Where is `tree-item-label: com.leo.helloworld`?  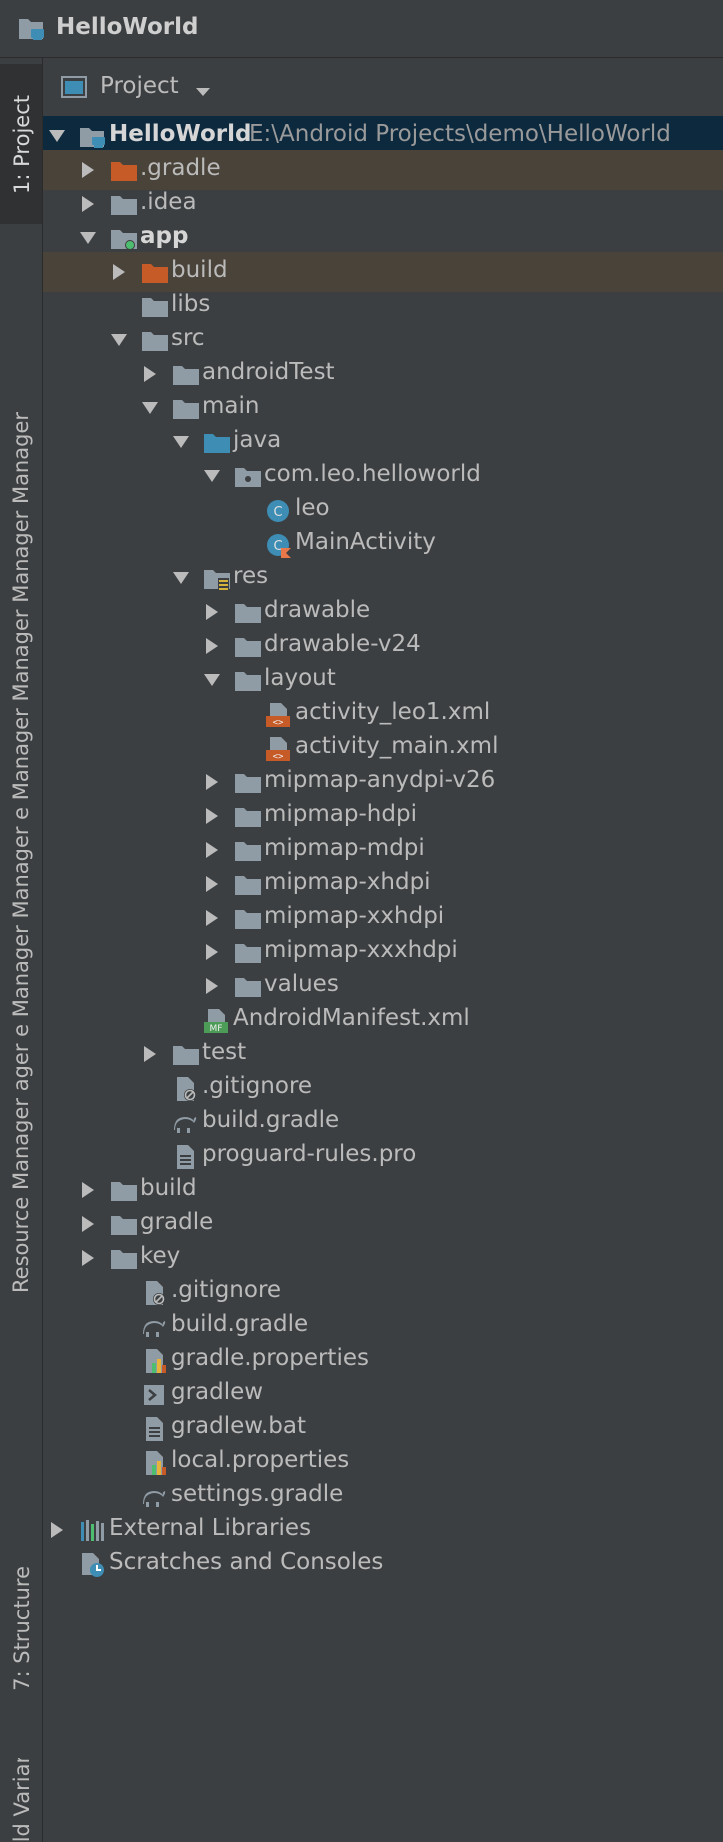
tree-item-label: com.leo.helloworld is located at coordinates (372, 474).